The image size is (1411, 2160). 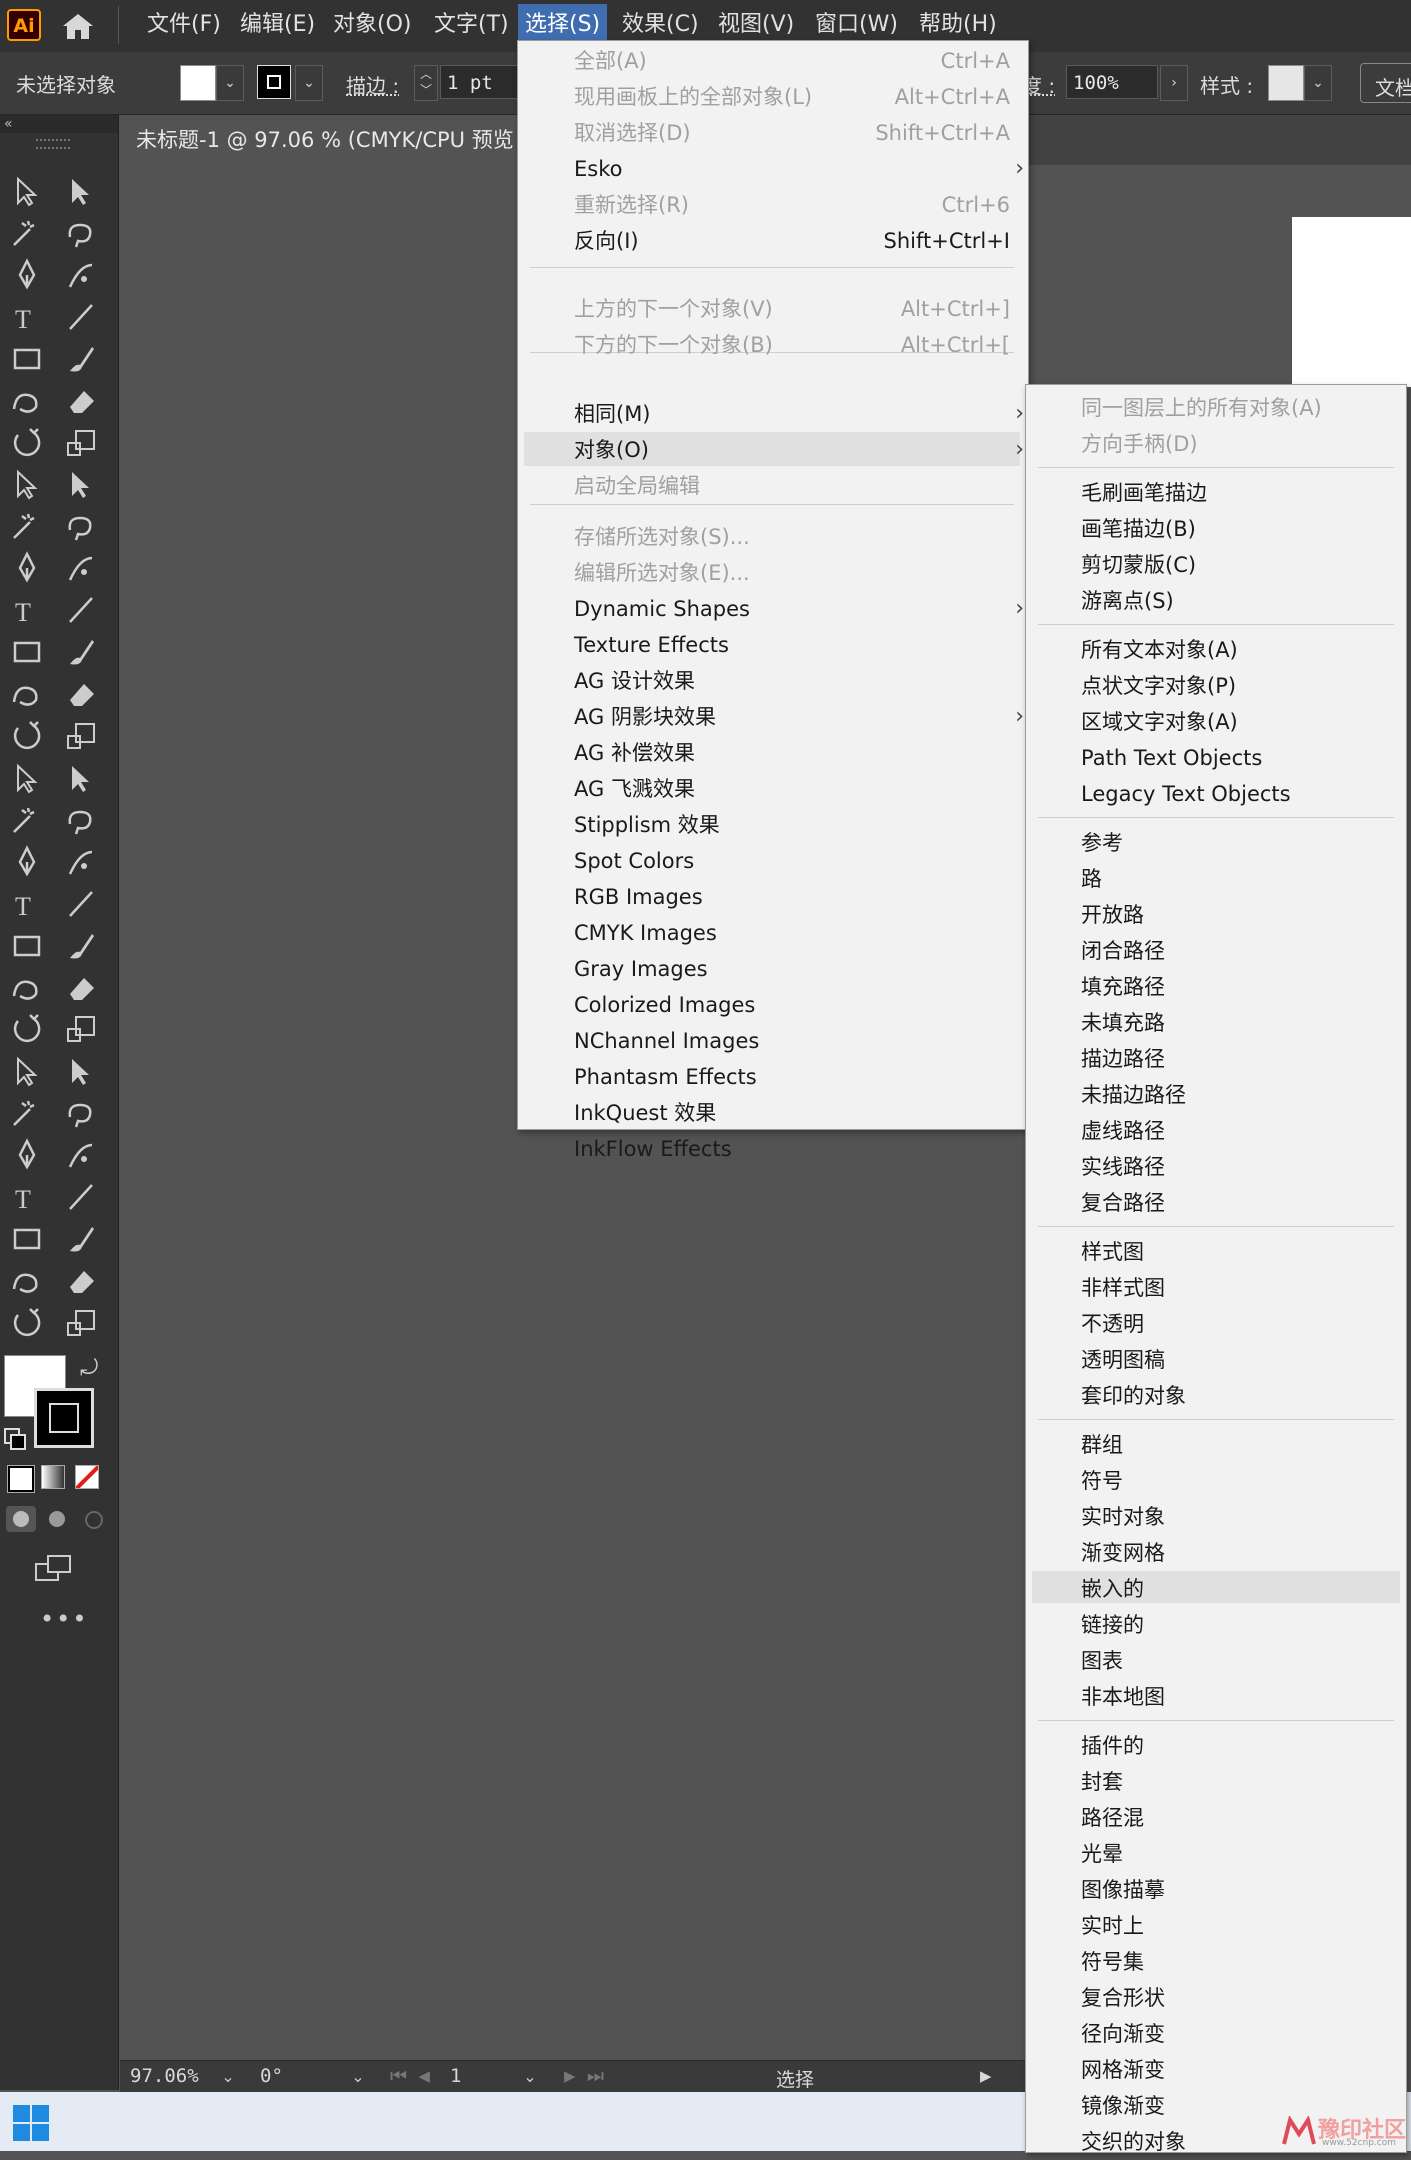 I want to click on object-submenu-item: 链接的, so click(x=1236, y=1625).